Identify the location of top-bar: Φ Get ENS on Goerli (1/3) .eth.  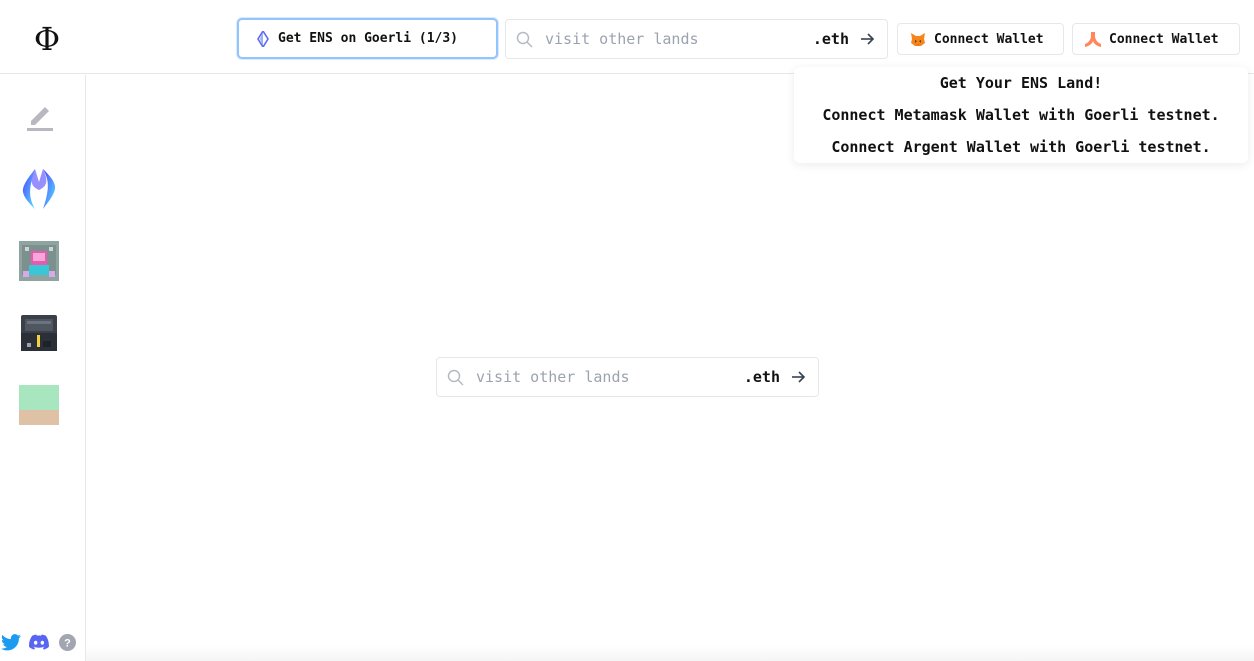
(627, 39).